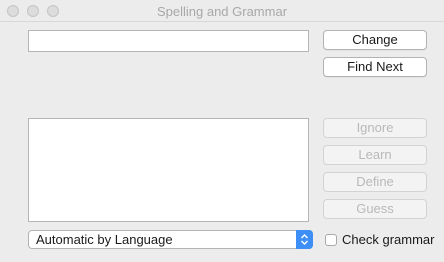 This screenshot has height=262, width=444. What do you see at coordinates (304, 239) in the screenshot?
I see `popup-arrows-icon` at bounding box center [304, 239].